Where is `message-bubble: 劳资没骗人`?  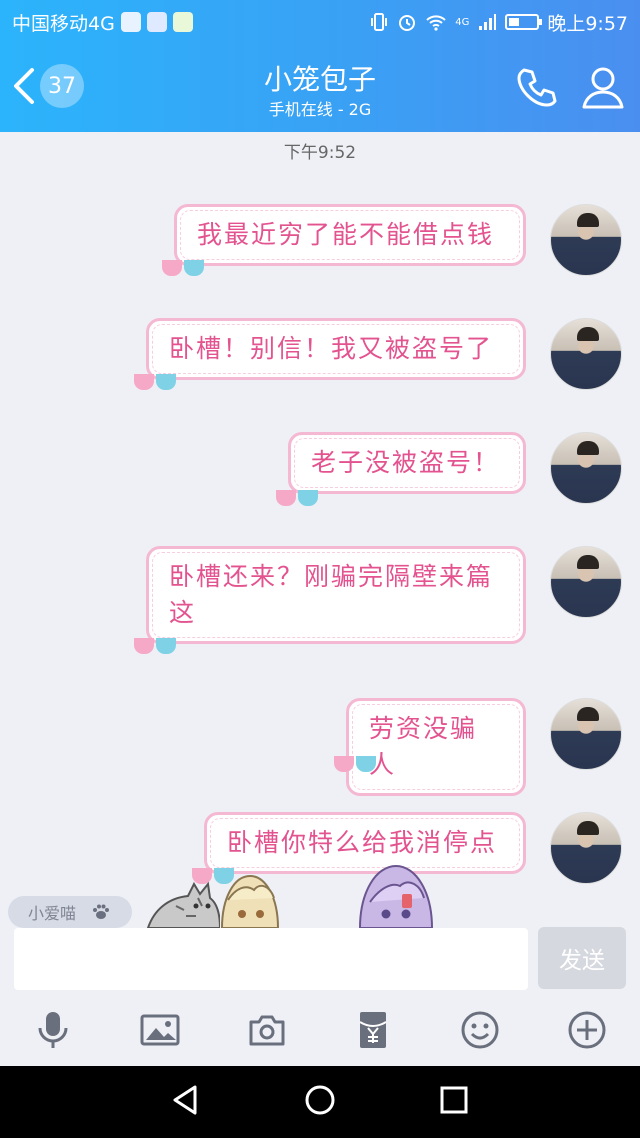
message-bubble: 劳资没骗人 is located at coordinates (436, 747).